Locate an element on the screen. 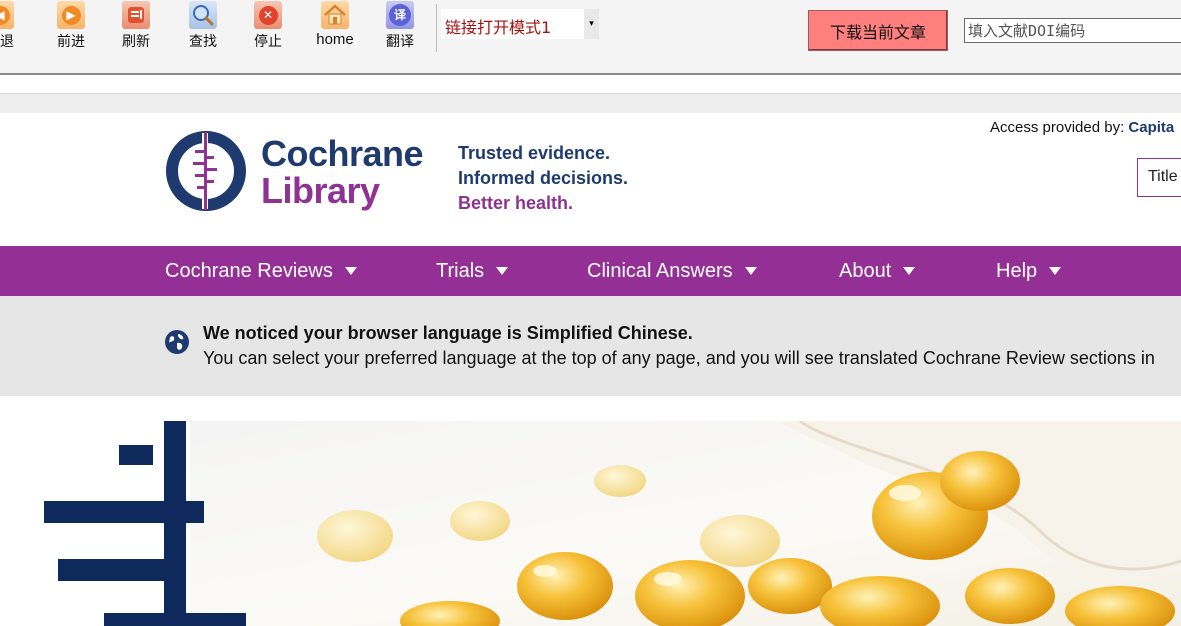 The width and height of the screenshot is (1181, 626). back-label: 后退 is located at coordinates (7, 42).